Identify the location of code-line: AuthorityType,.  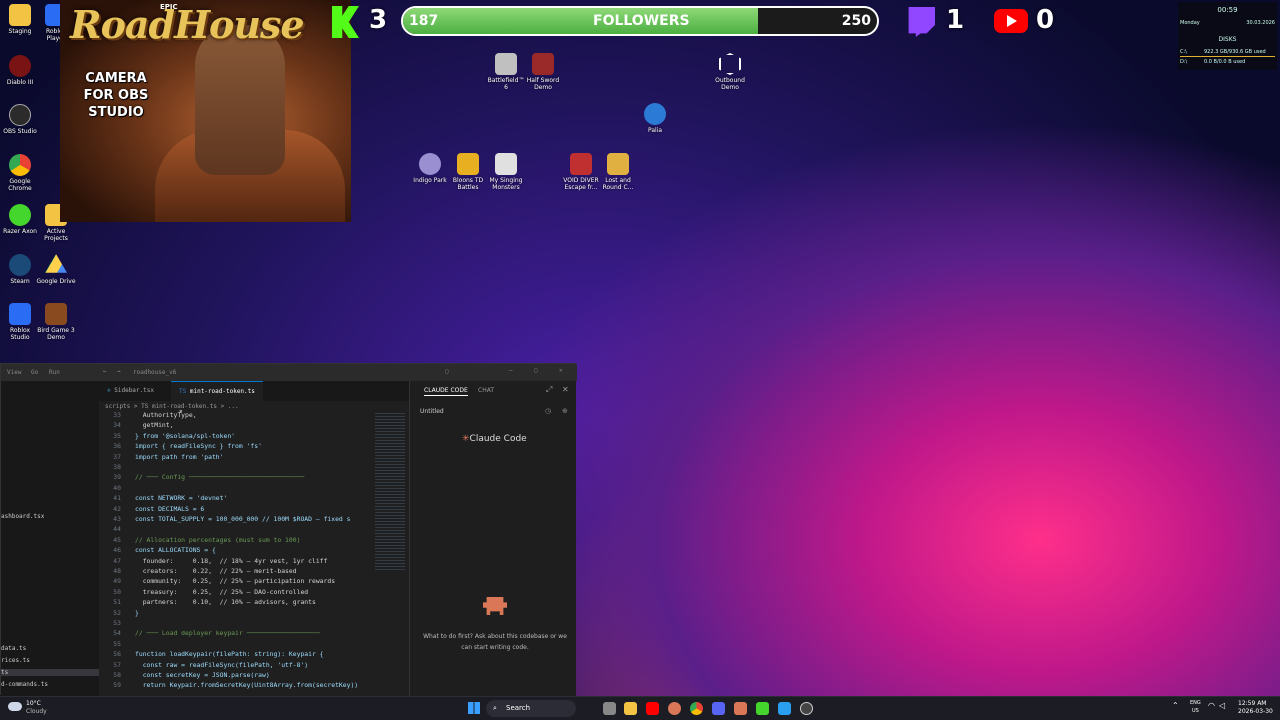
(166, 415).